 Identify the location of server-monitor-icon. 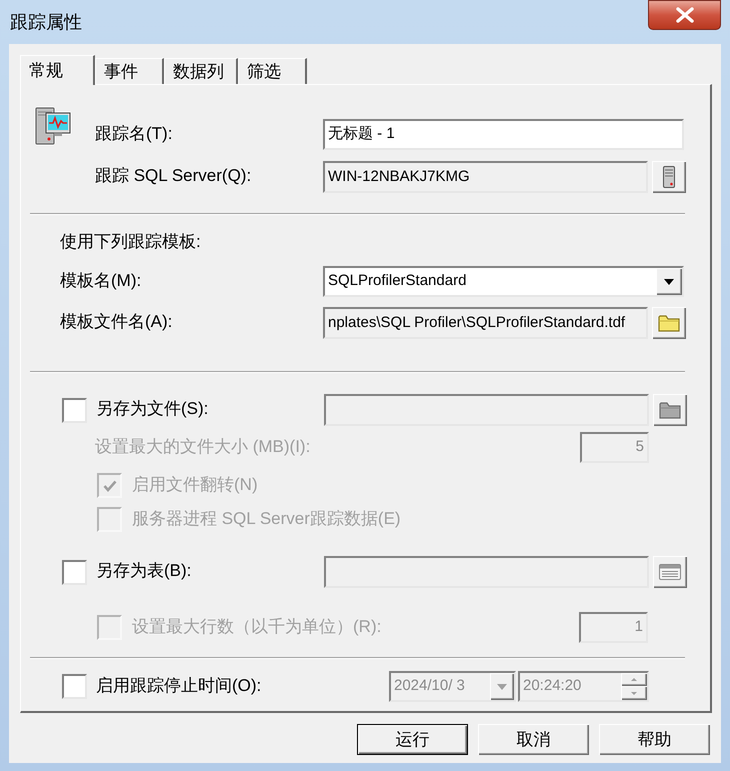
(53, 126).